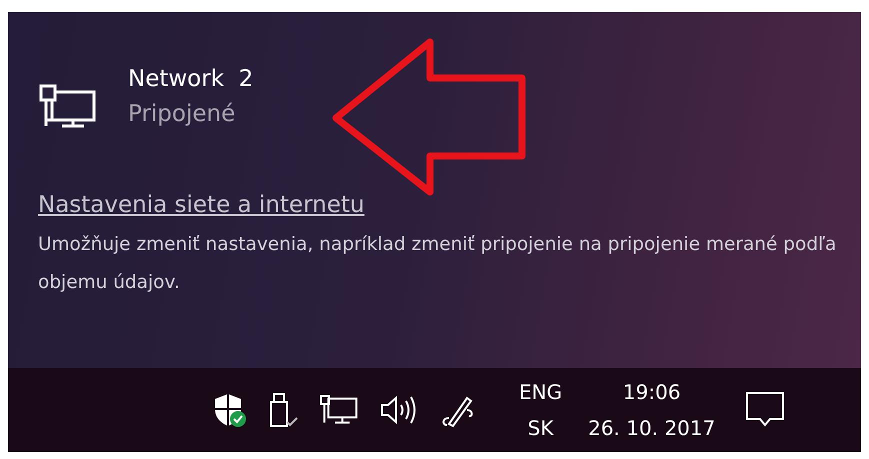  I want to click on network-item: Network 2 Pripojené, so click(449, 97).